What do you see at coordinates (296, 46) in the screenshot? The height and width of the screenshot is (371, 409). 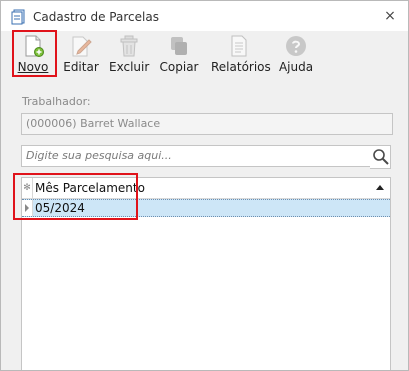 I see `help-icon` at bounding box center [296, 46].